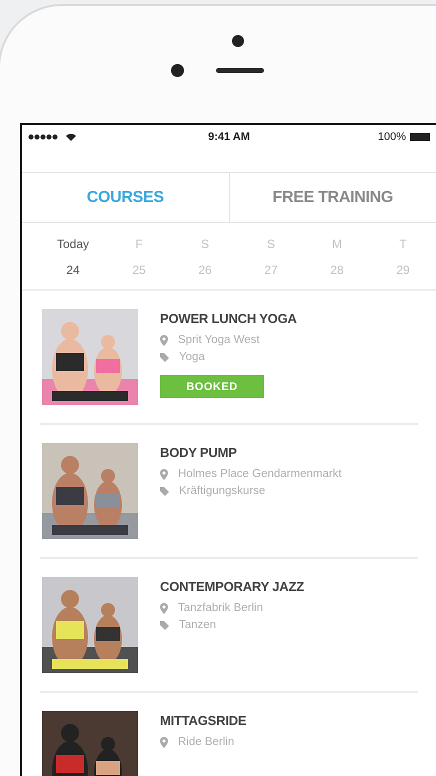 The image size is (436, 776). Describe the element at coordinates (238, 41) in the screenshot. I see `camera-dot` at that location.